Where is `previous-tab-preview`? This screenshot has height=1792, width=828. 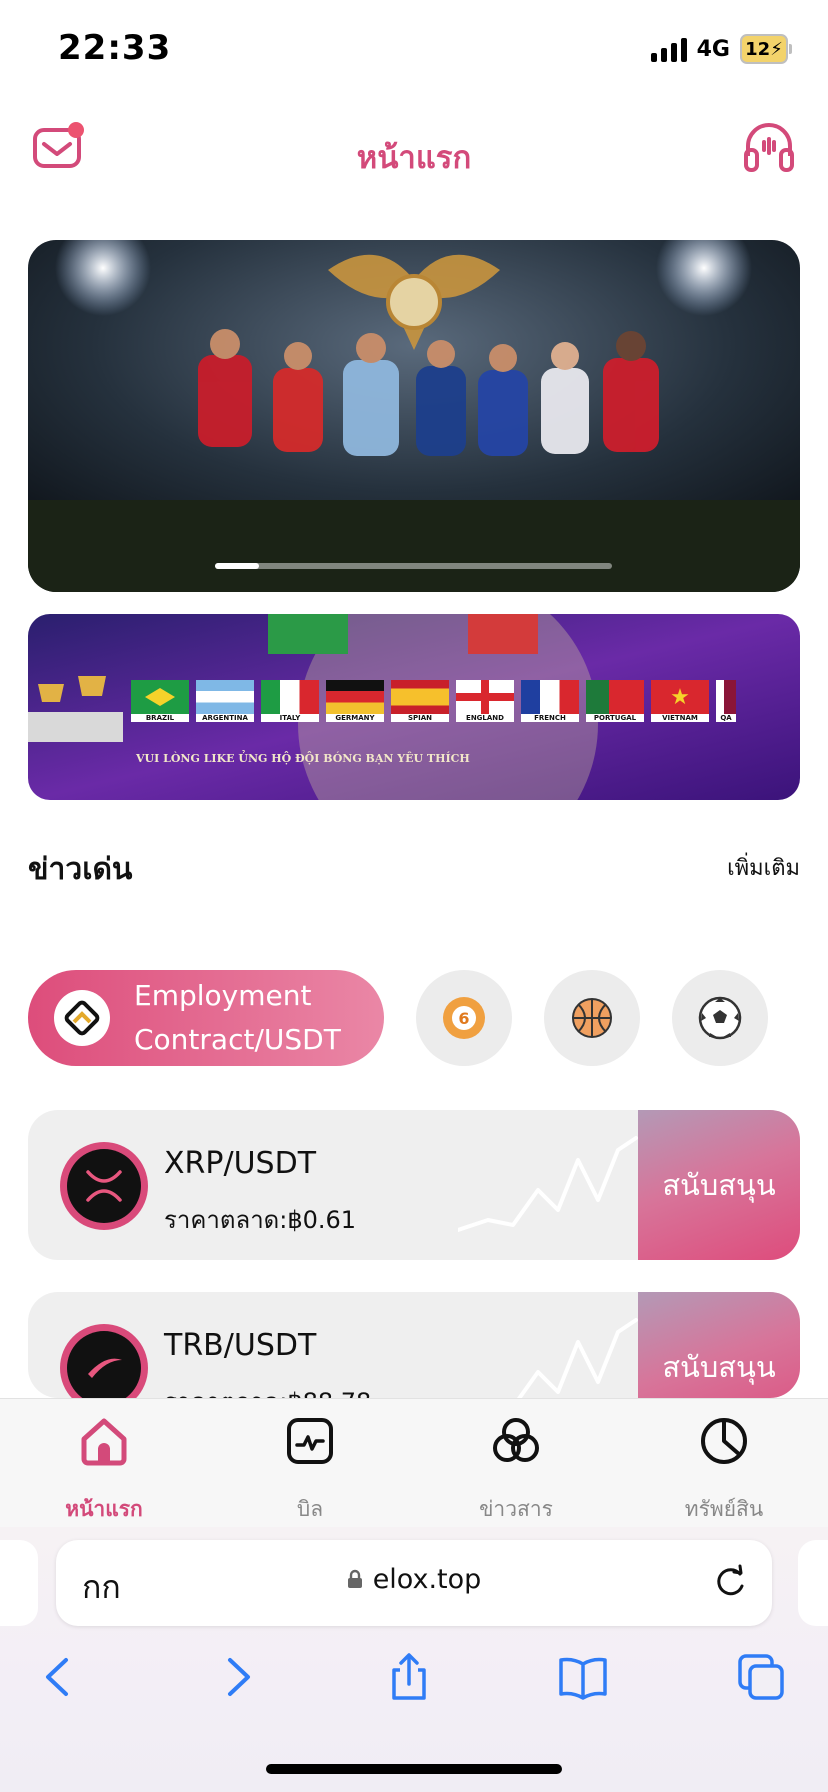 previous-tab-preview is located at coordinates (19, 1583).